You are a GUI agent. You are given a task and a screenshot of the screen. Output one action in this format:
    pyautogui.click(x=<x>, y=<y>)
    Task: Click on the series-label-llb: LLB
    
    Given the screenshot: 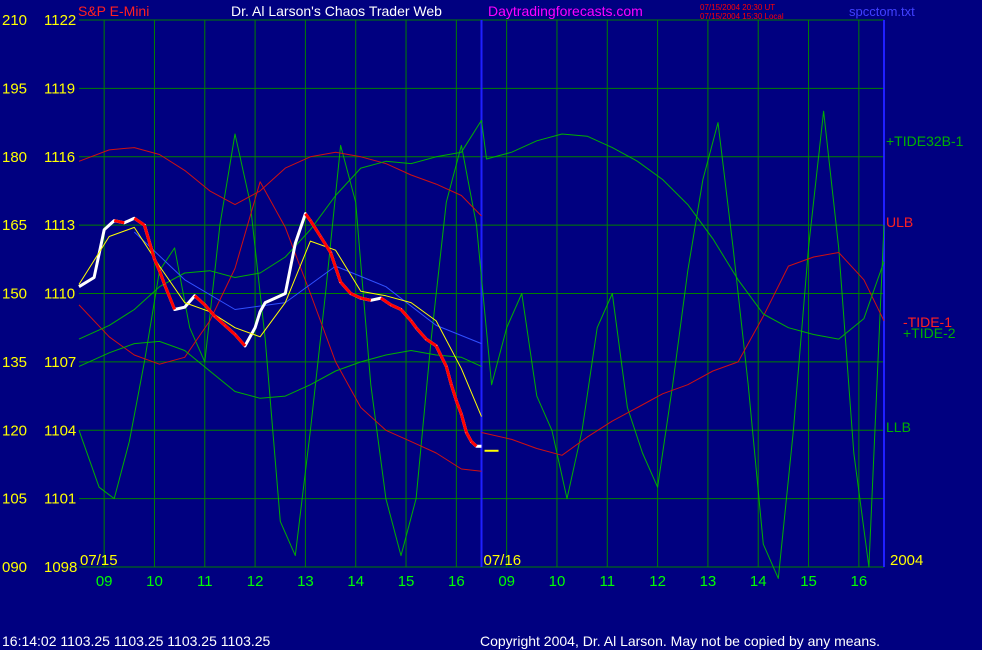 What is the action you would take?
    pyautogui.click(x=898, y=427)
    